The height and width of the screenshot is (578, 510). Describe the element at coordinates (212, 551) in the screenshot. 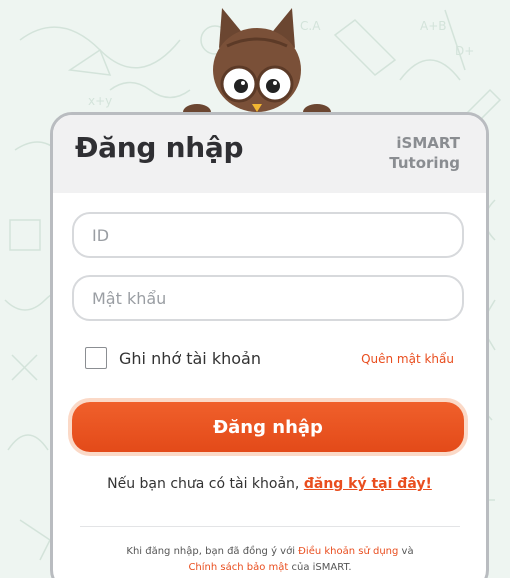

I see `terms-prefix: Khi đăng nhập, bạn đã đồng ý với` at that location.